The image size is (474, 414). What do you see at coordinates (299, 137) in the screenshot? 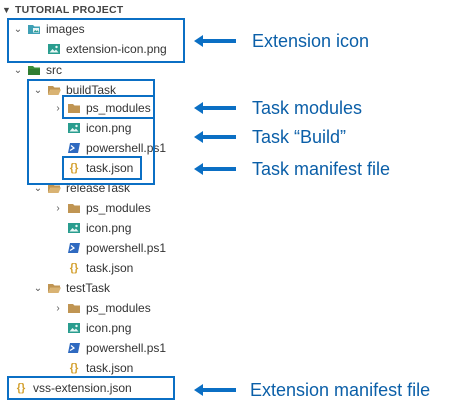
I see `callout-task-build: Task “Build”` at bounding box center [299, 137].